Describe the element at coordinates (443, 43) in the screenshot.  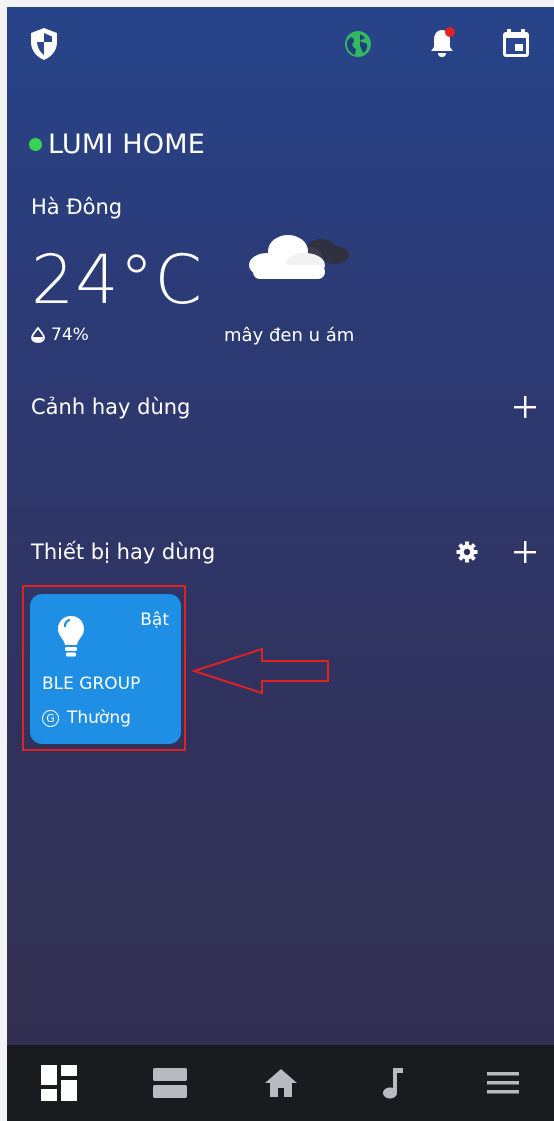
I see `bell-icon` at that location.